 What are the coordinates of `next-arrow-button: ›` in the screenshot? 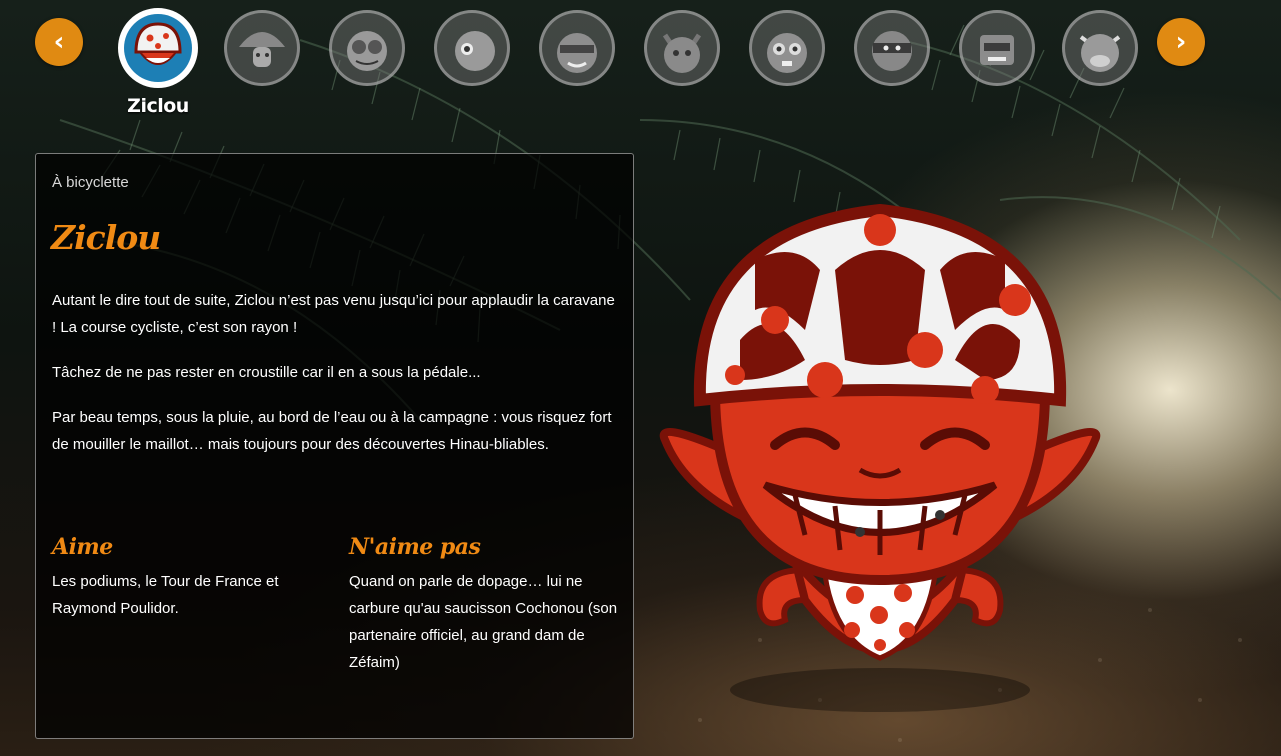 It's located at (1181, 42).